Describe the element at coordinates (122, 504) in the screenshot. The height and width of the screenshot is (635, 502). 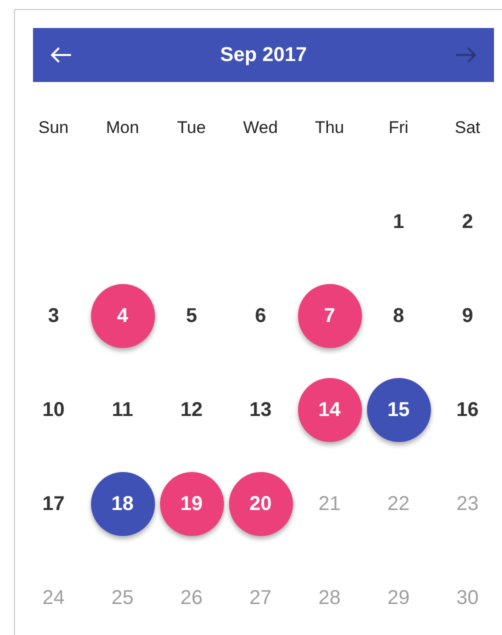
I see `highlighted-day: 18` at that location.